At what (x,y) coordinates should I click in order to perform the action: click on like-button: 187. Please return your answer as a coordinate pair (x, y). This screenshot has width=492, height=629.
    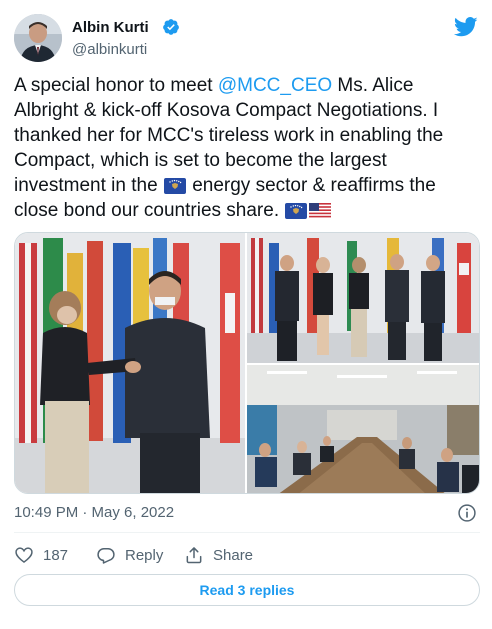
    Looking at the image, I should click on (41, 555).